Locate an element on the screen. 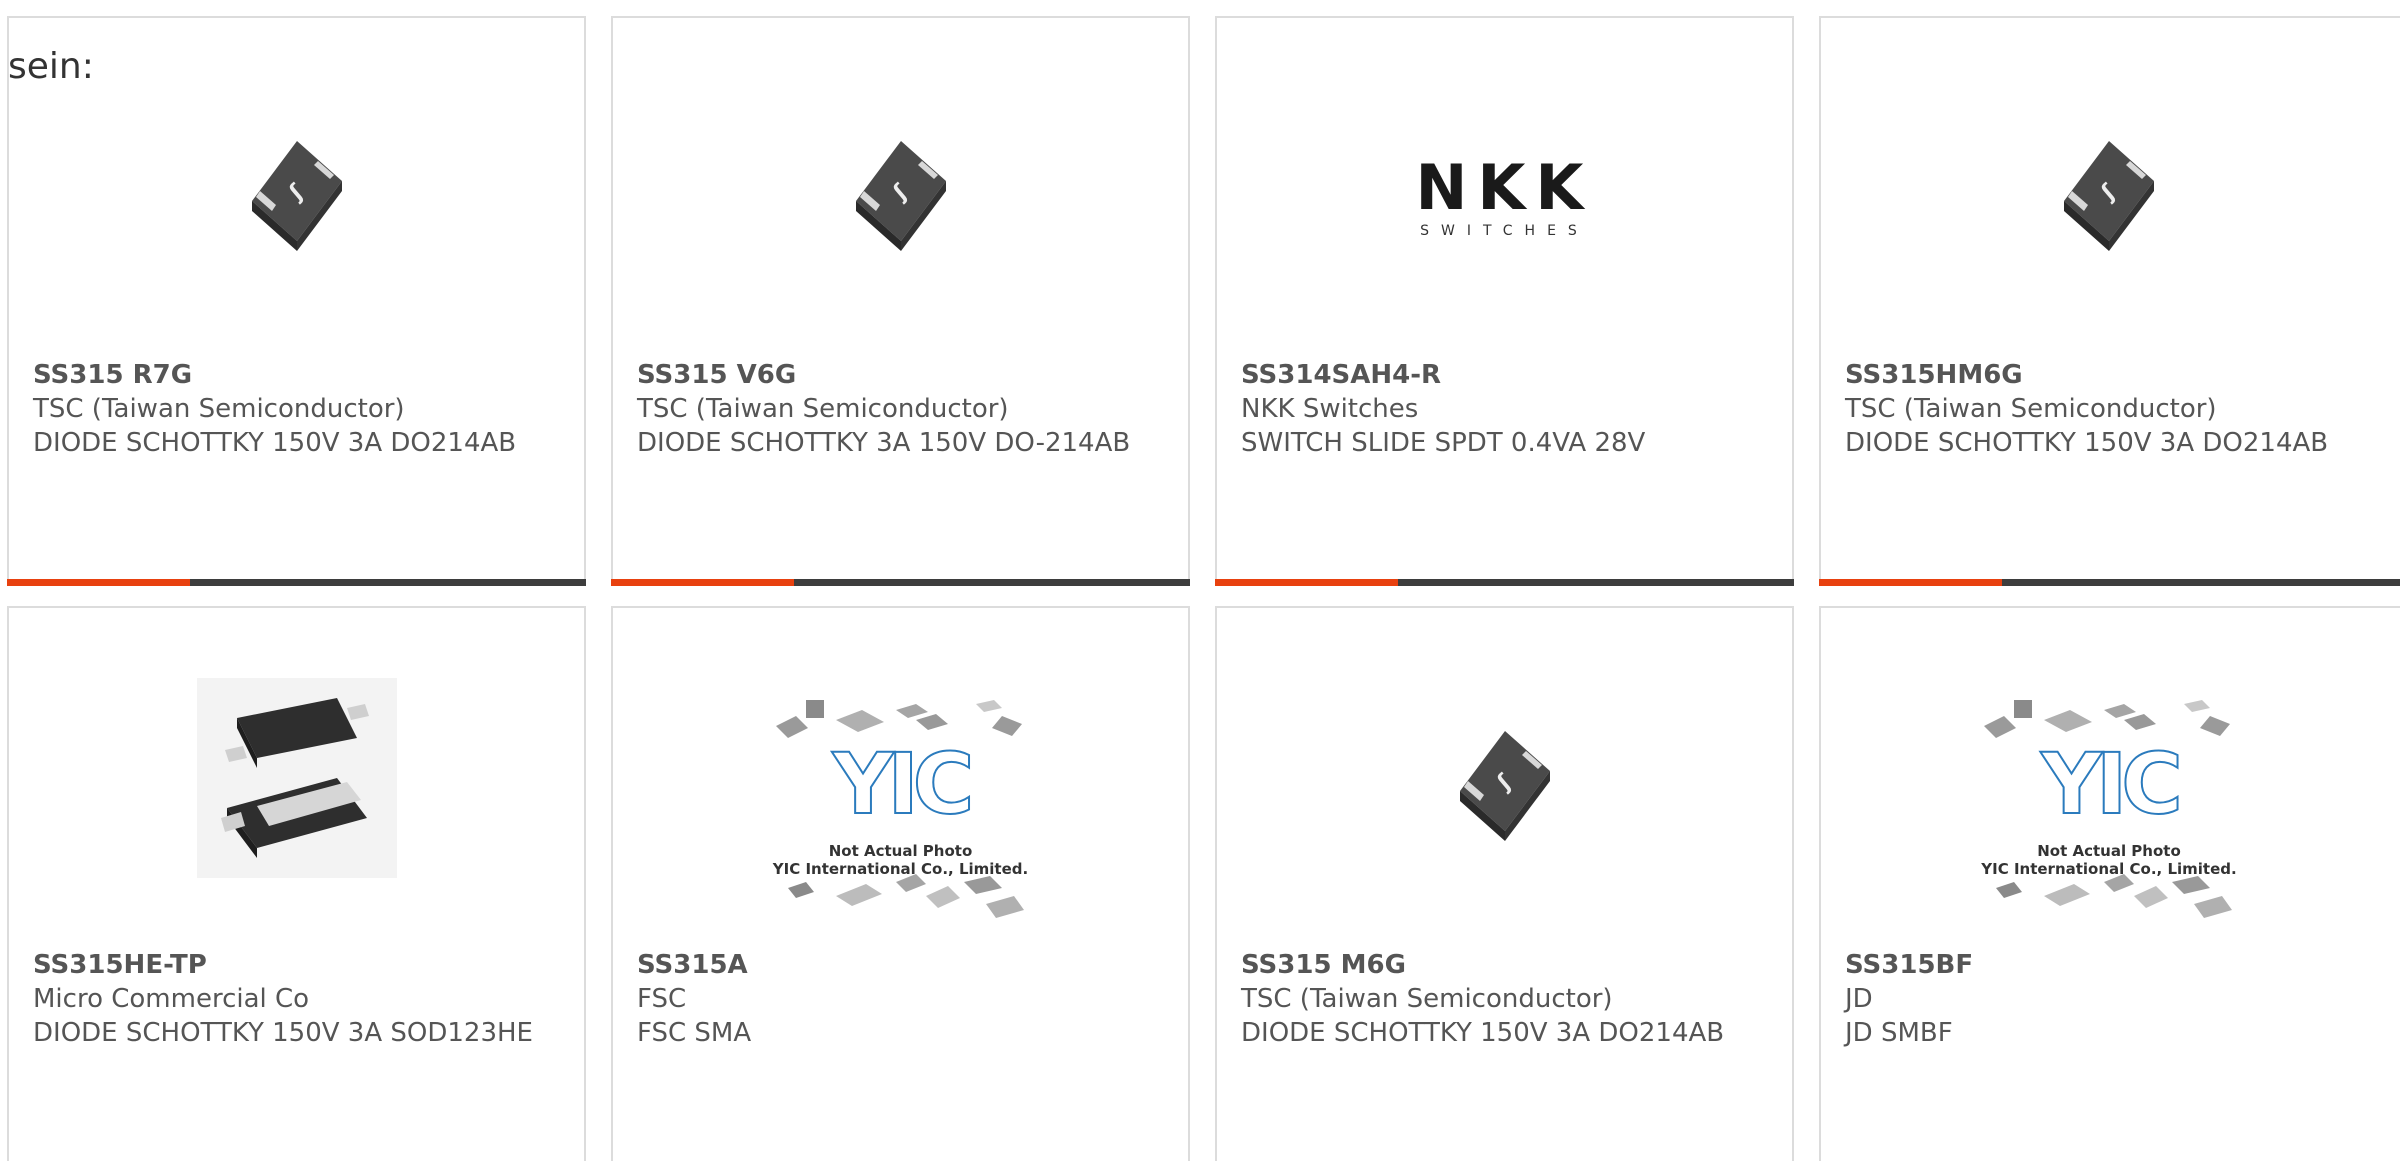 The width and height of the screenshot is (2400, 1161). manufacturer: JD is located at coordinates (1859, 999).